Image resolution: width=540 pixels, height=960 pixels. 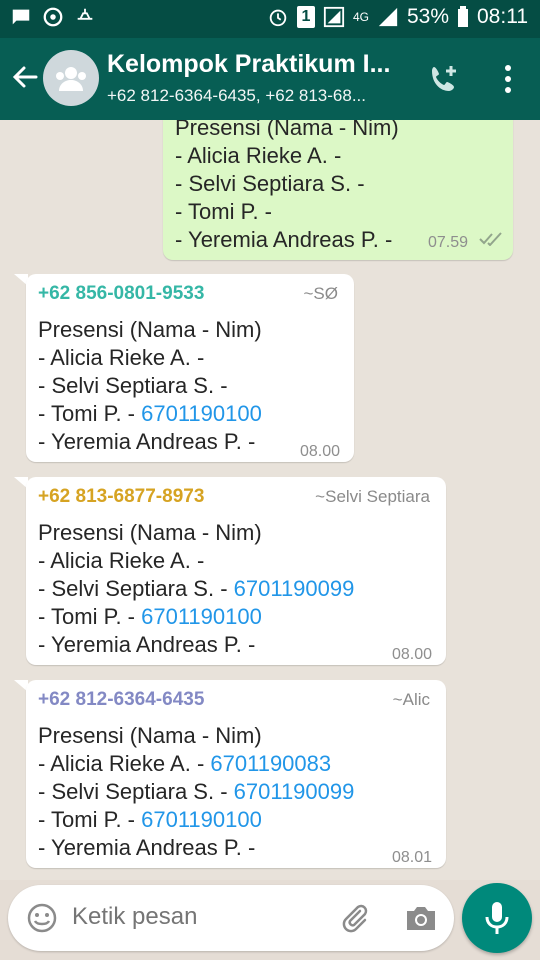 What do you see at coordinates (121, 294) in the screenshot?
I see `sender-phone: +62 856-0801-9533` at bounding box center [121, 294].